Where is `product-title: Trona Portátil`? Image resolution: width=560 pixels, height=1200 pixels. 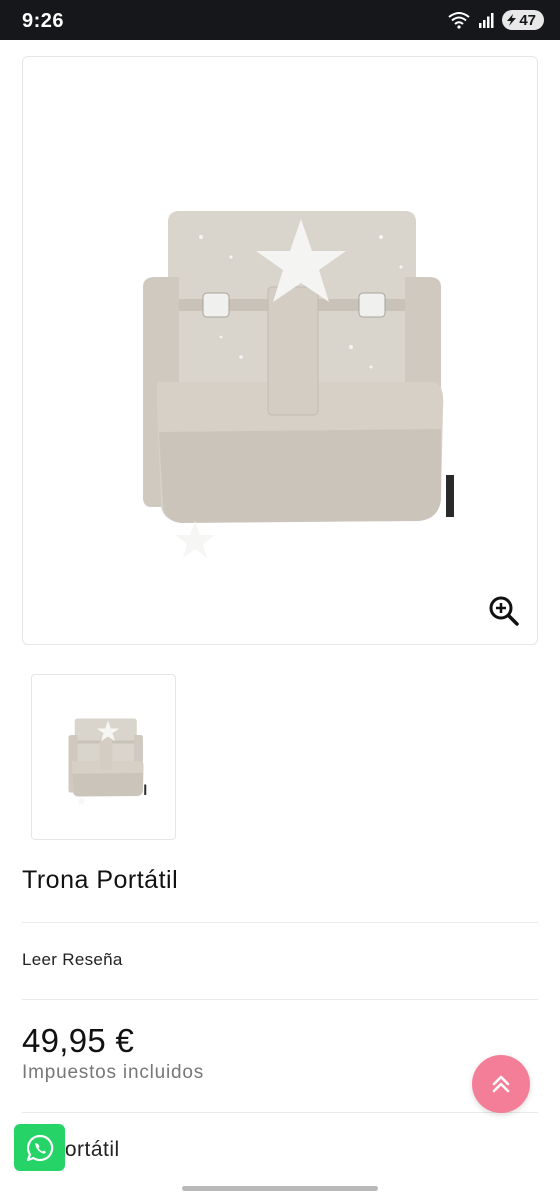 product-title: Trona Portátil is located at coordinates (100, 880).